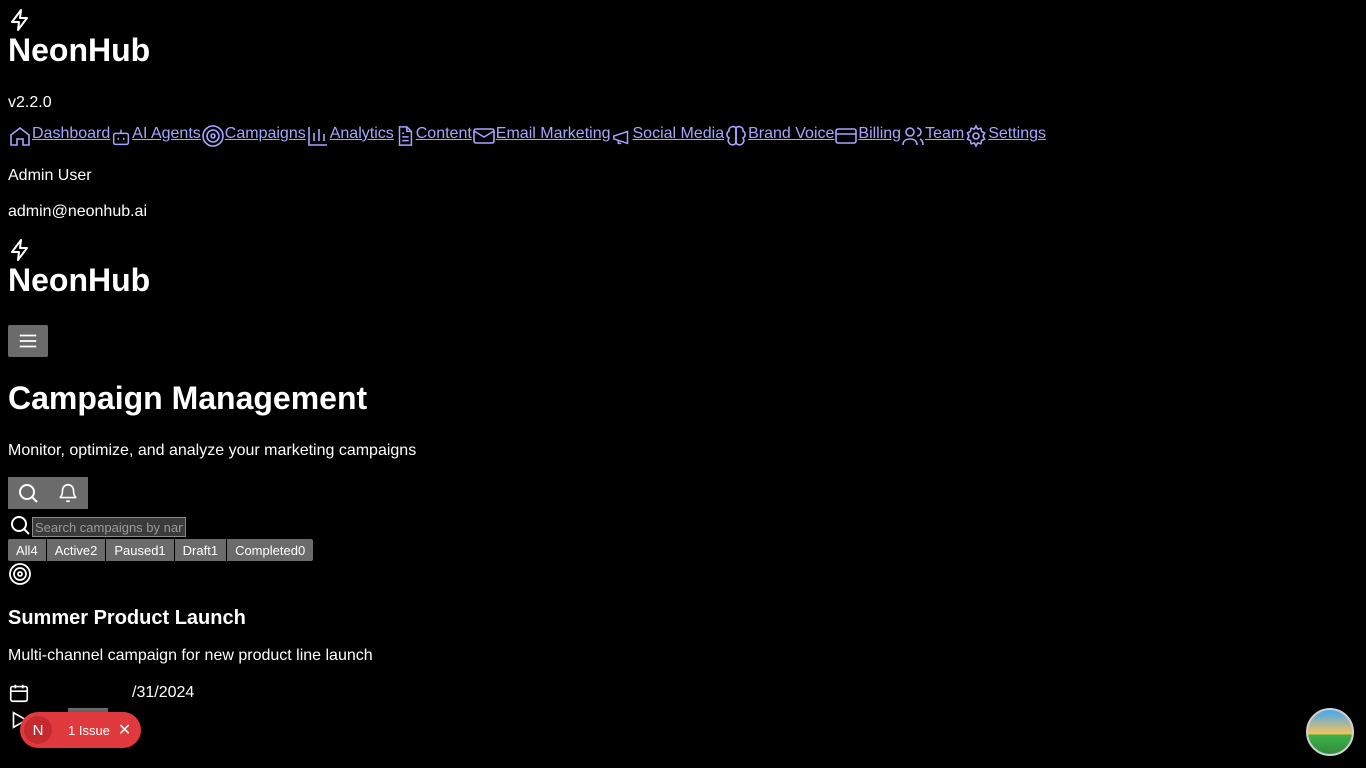  I want to click on issue-badge-initial: N, so click(38, 730).